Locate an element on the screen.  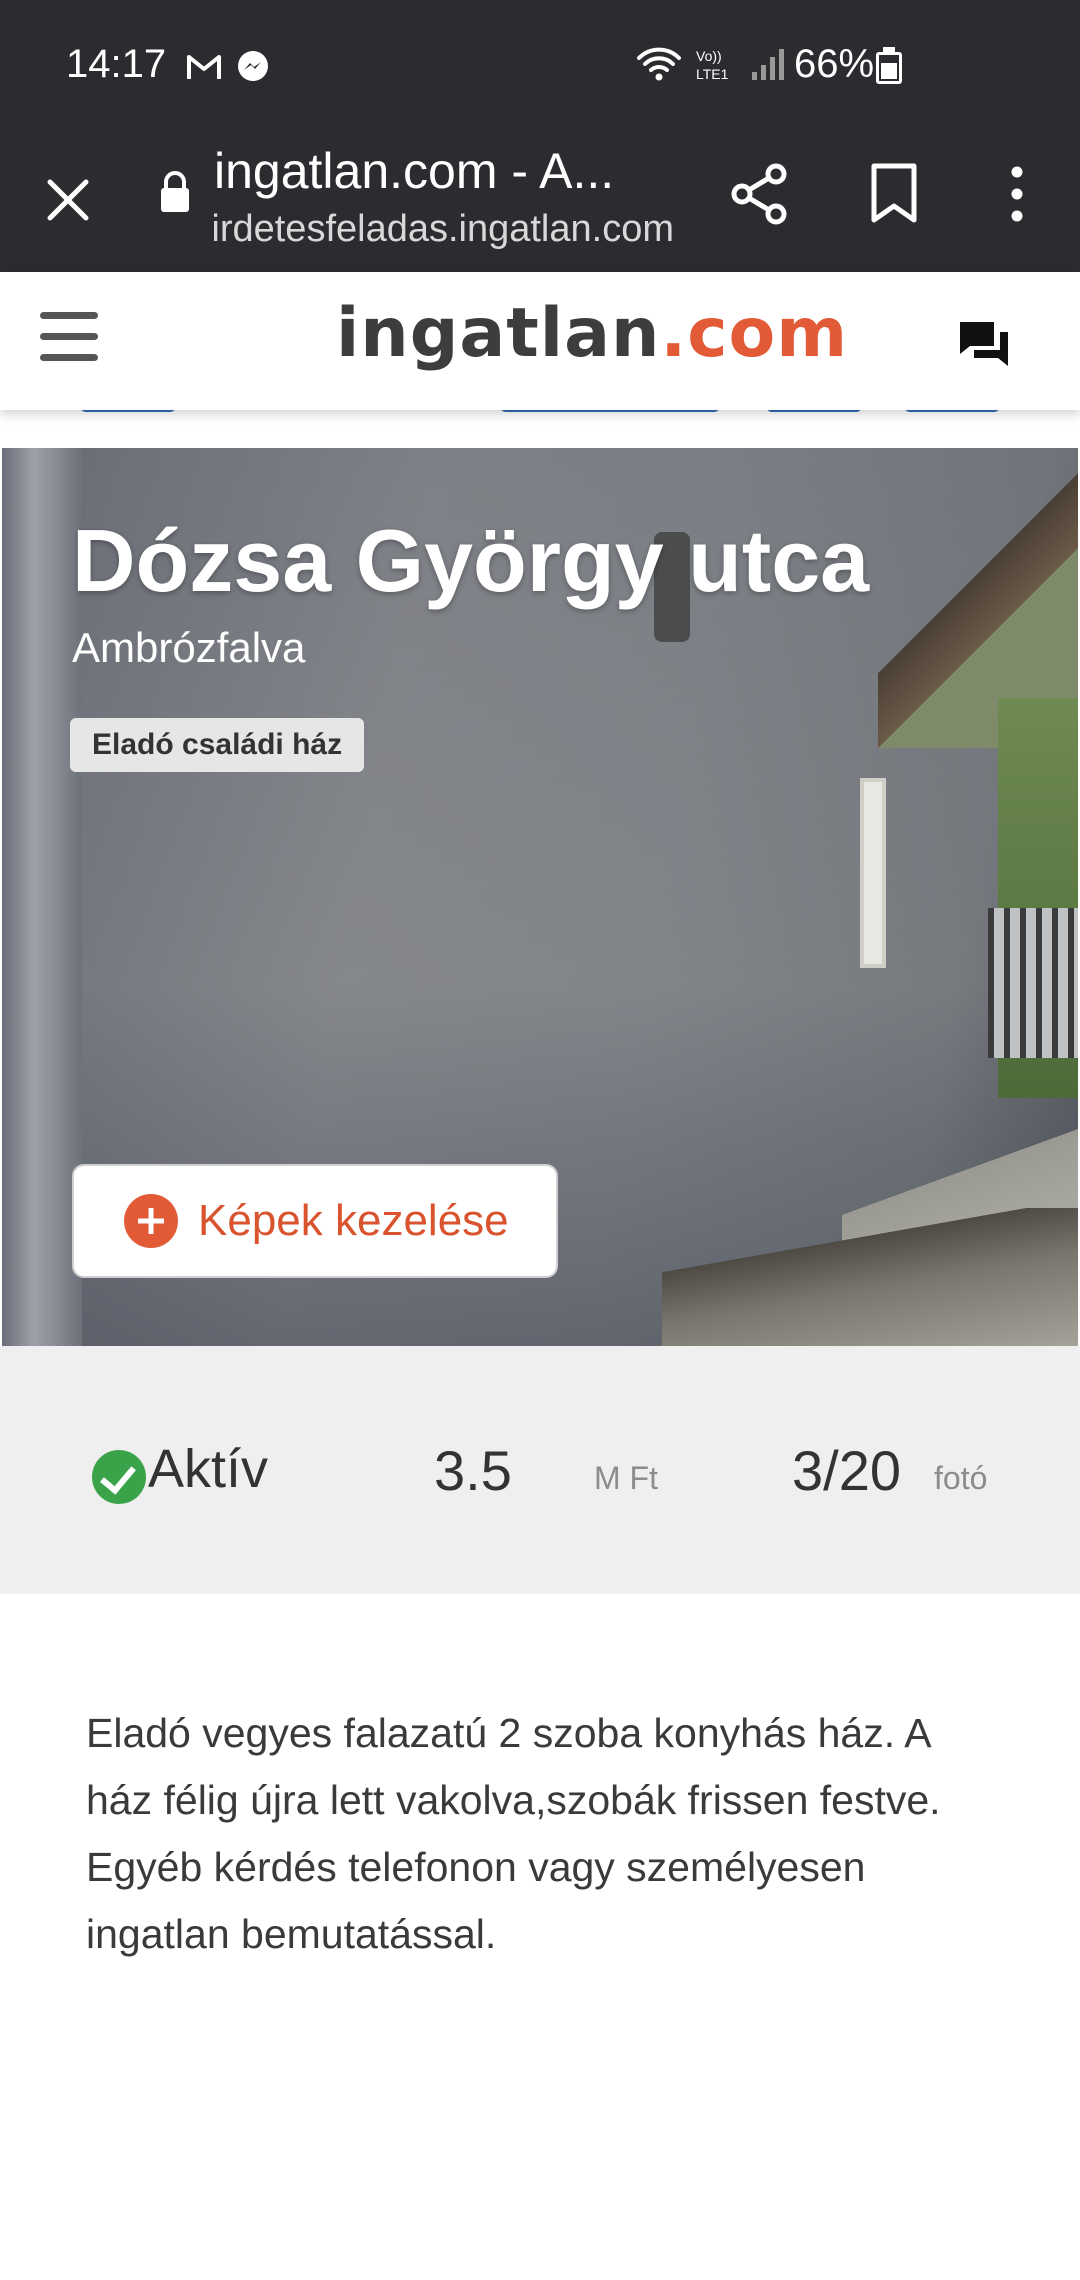
listing-type-badge: Eladó családi ház is located at coordinates (217, 745).